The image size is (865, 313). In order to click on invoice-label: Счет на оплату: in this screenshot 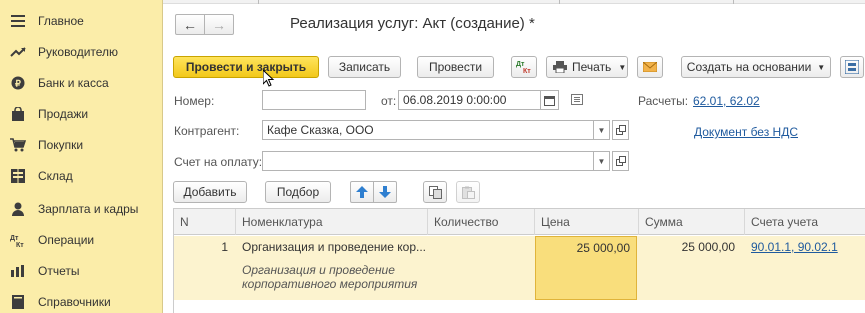, I will do `click(218, 162)`.